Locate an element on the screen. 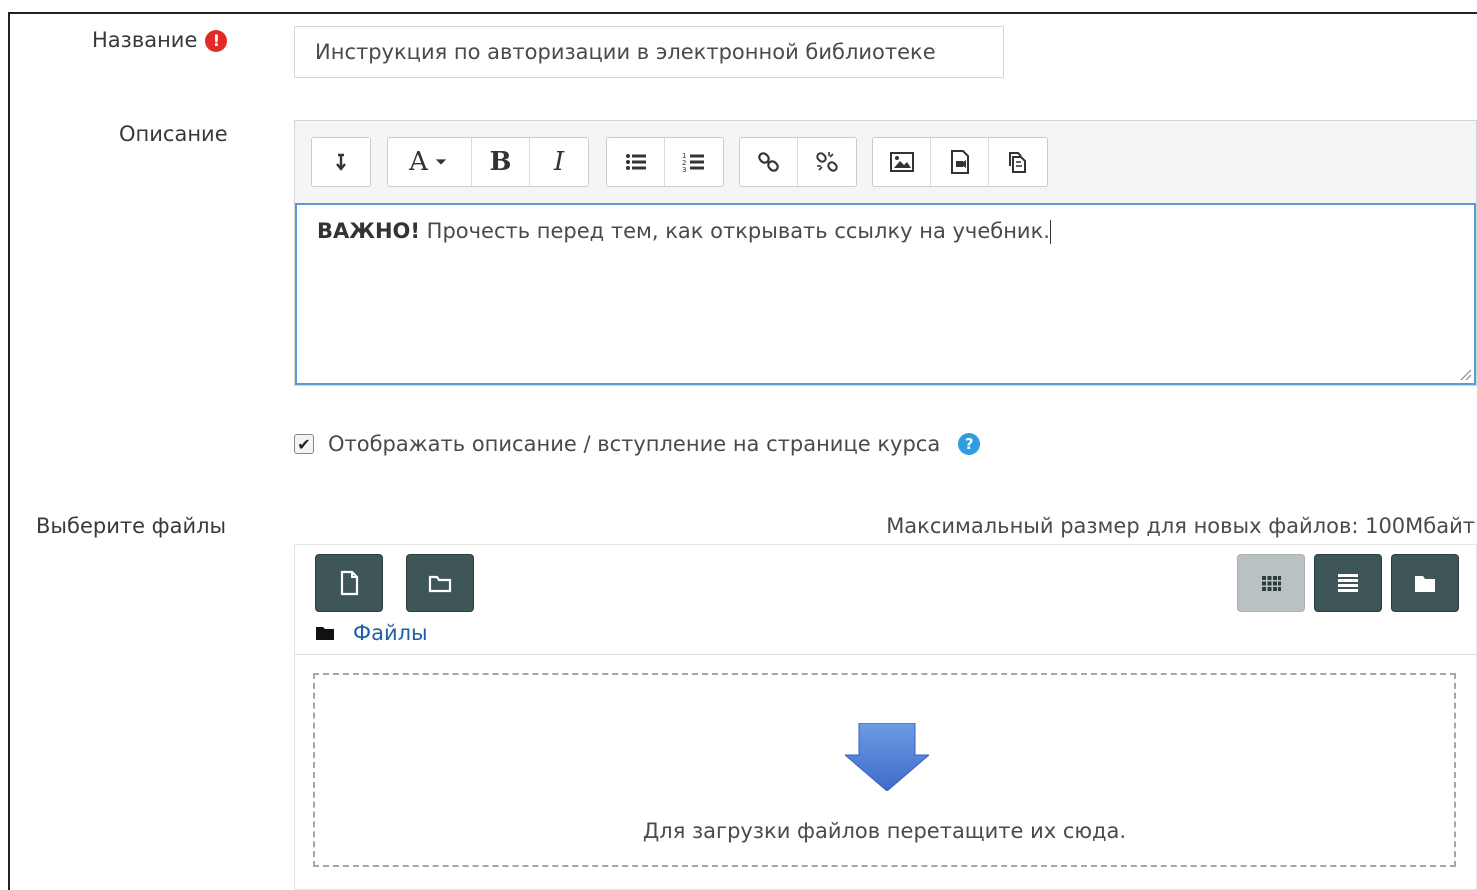 The height and width of the screenshot is (890, 1477). list-icon is located at coordinates (1348, 583).